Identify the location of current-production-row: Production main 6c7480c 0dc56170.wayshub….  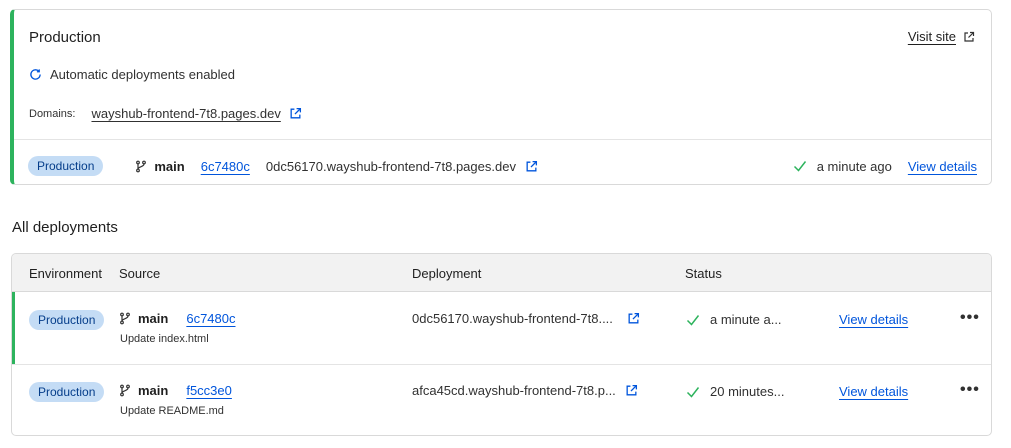
(502, 166).